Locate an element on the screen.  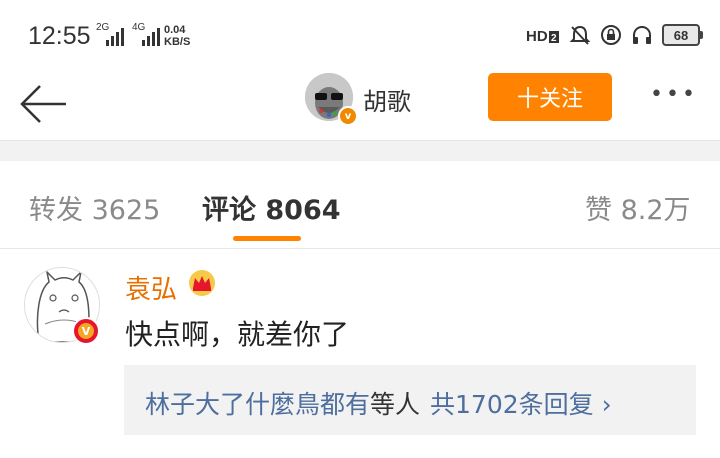
svg-text: HD is located at coordinates (537, 36).